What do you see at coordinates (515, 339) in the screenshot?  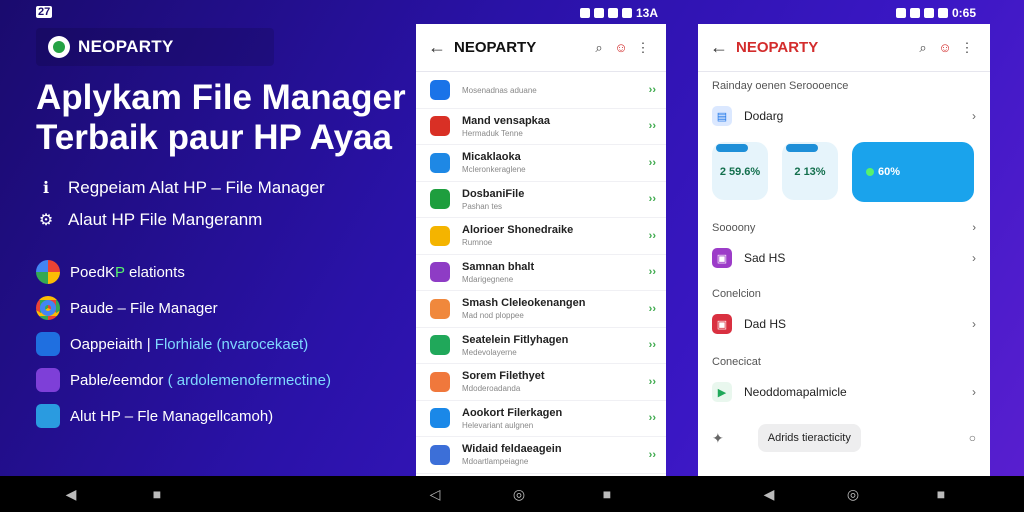 I see `file-list-item-title: Seatelein Fitlyhagen` at bounding box center [515, 339].